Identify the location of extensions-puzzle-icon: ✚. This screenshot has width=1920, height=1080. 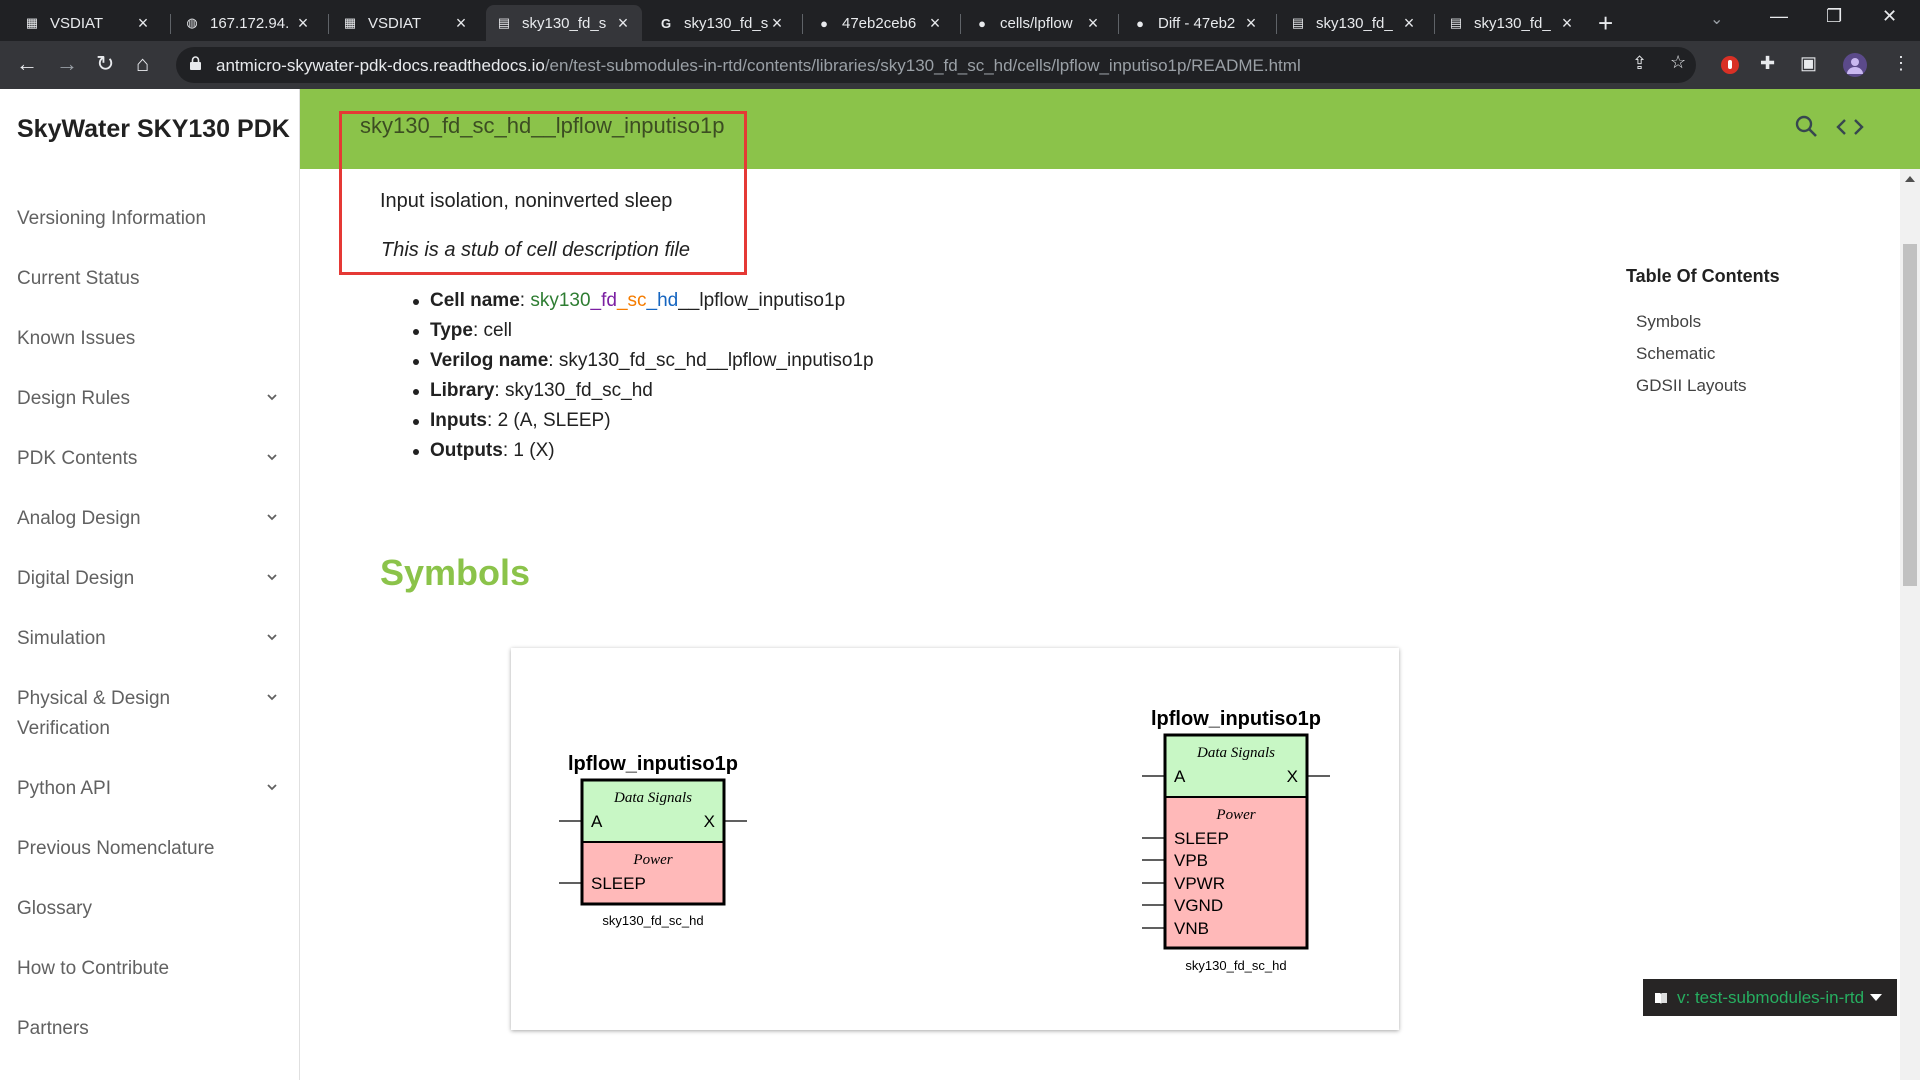
(1767, 63).